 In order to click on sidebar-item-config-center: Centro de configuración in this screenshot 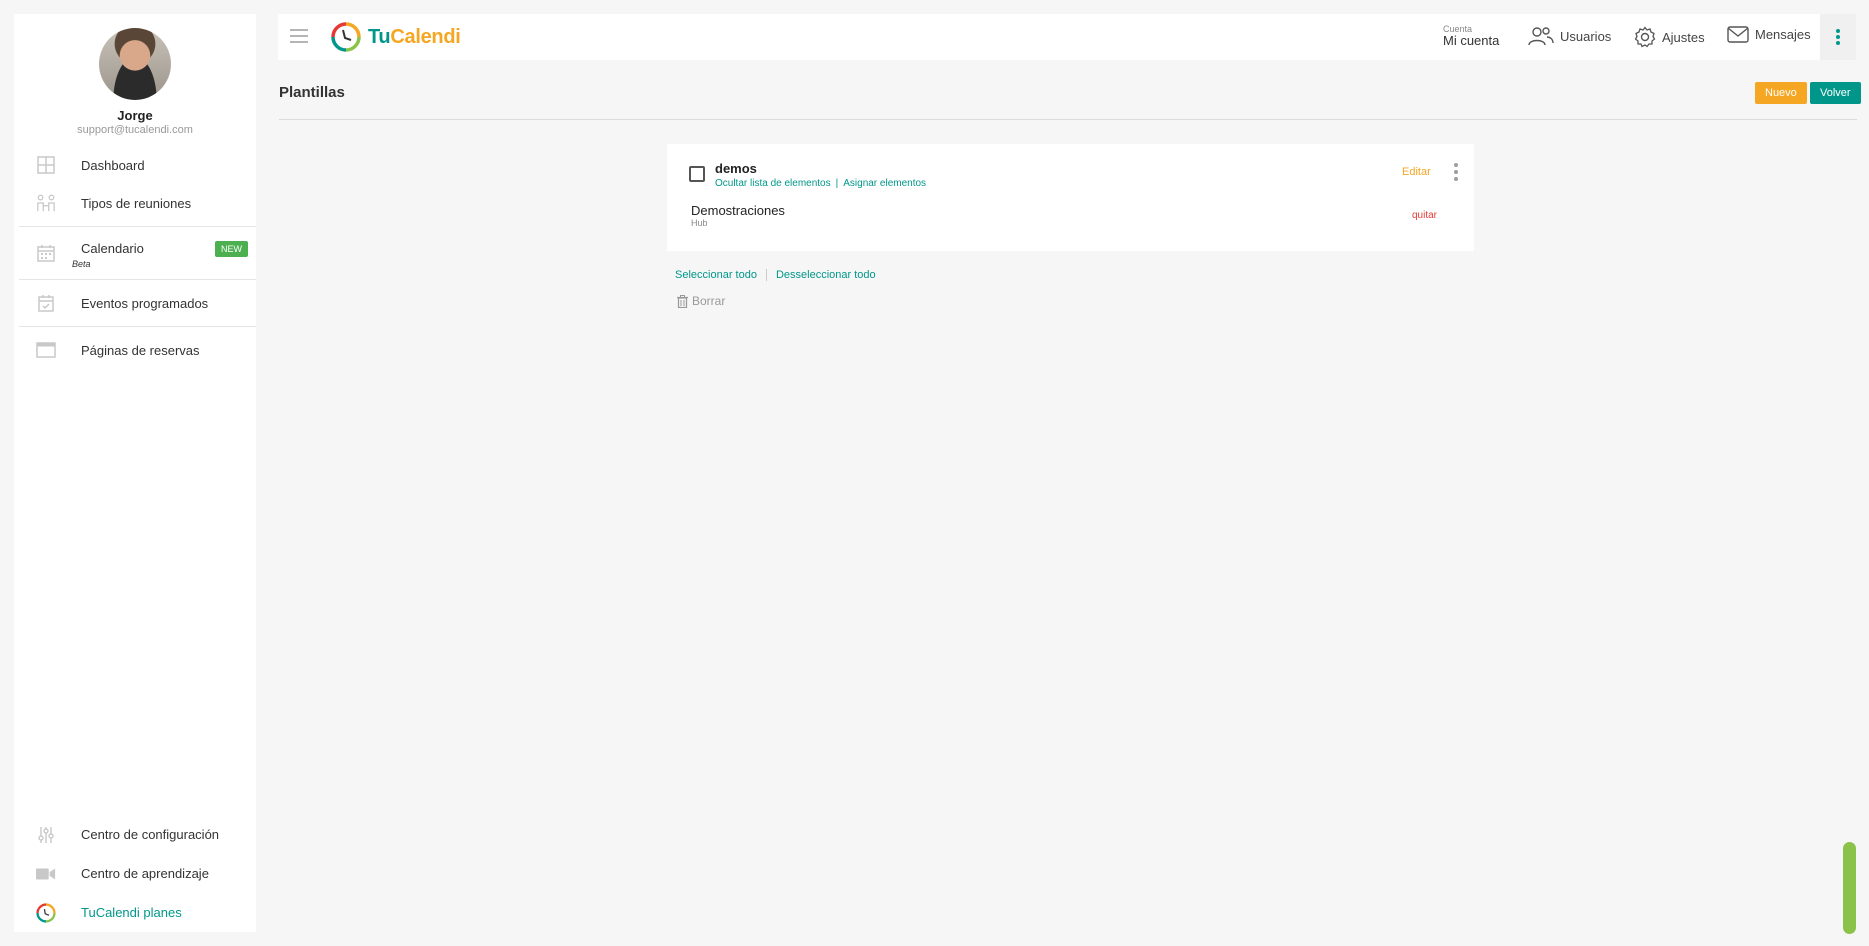, I will do `click(135, 834)`.